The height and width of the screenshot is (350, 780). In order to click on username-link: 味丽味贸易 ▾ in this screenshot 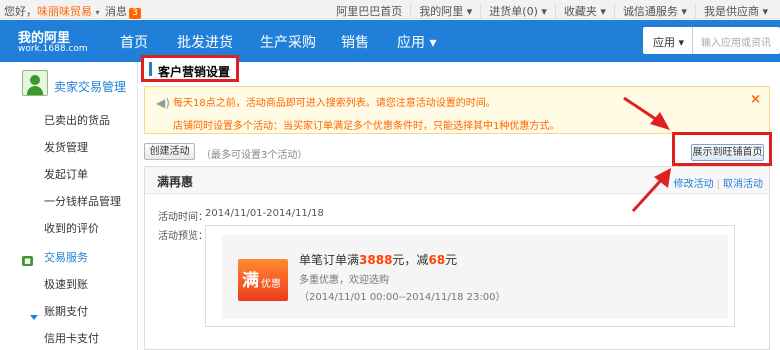, I will do `click(68, 11)`.